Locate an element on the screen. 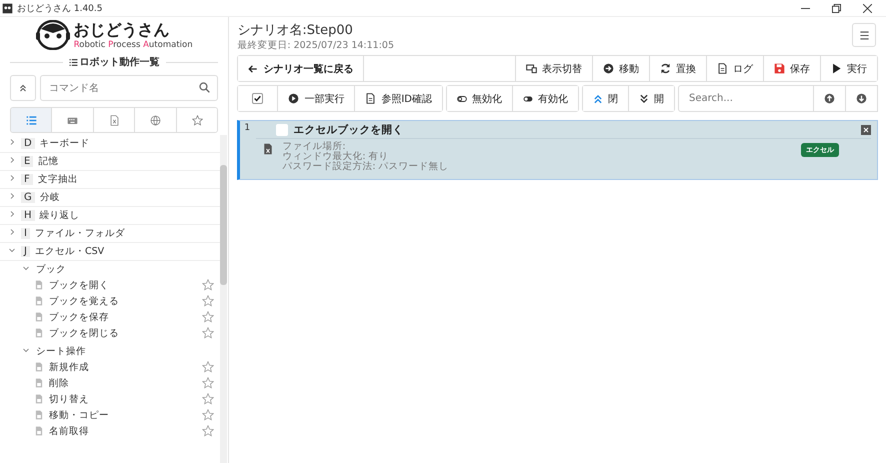 Image resolution: width=886 pixels, height=463 pixels. scenario-name: シナリオ名:Step00 is located at coordinates (295, 30).